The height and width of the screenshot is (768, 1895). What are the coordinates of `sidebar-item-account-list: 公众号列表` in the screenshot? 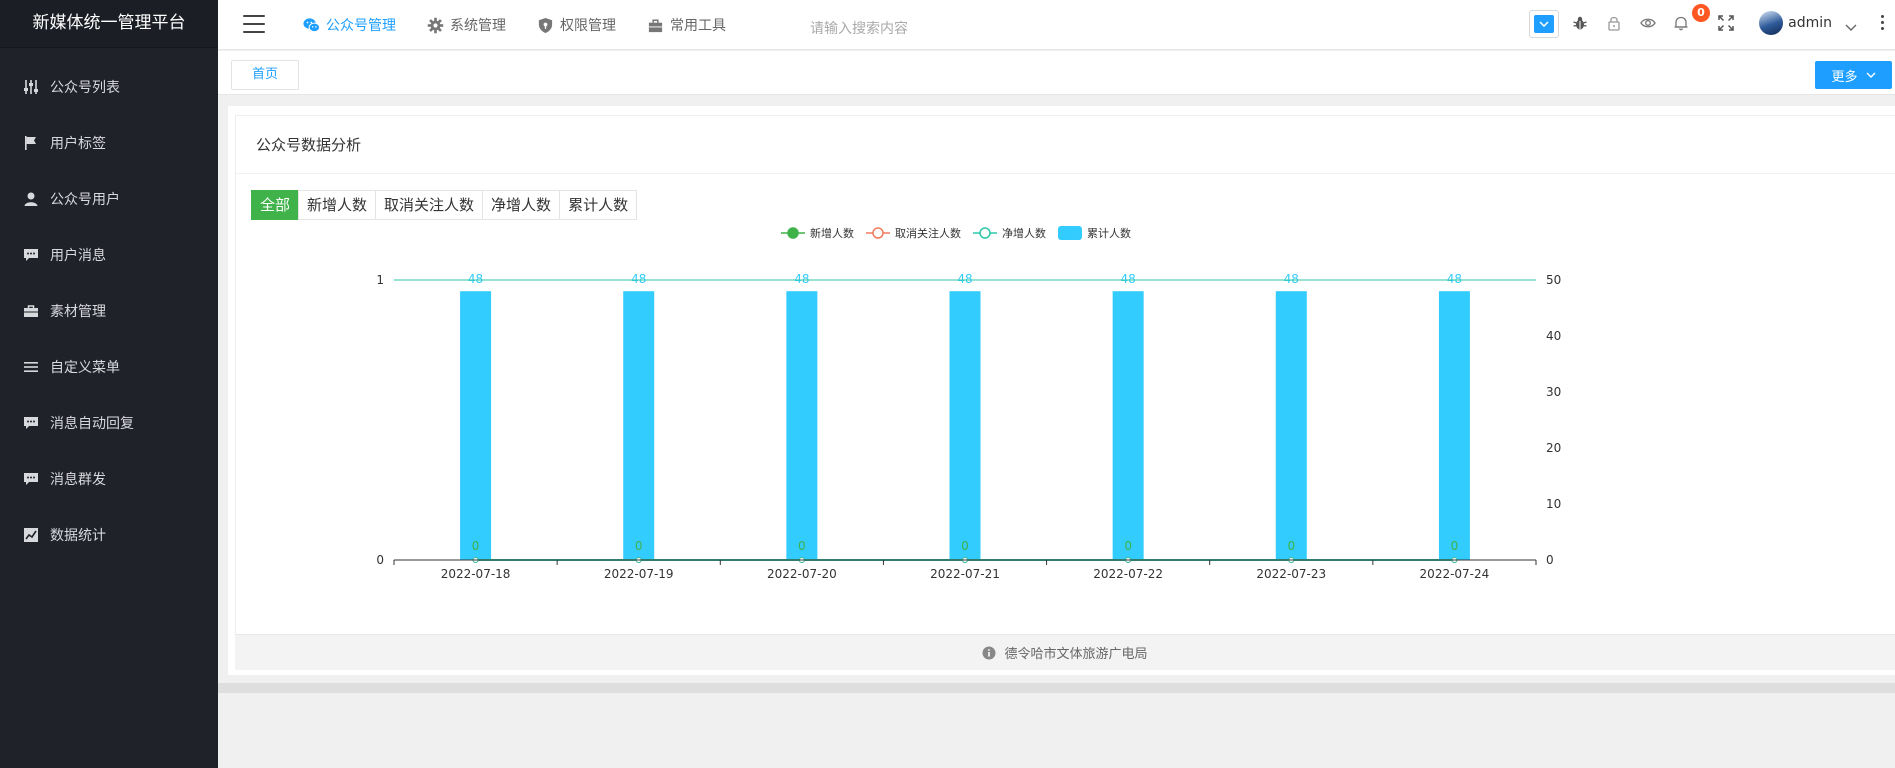 It's located at (109, 87).